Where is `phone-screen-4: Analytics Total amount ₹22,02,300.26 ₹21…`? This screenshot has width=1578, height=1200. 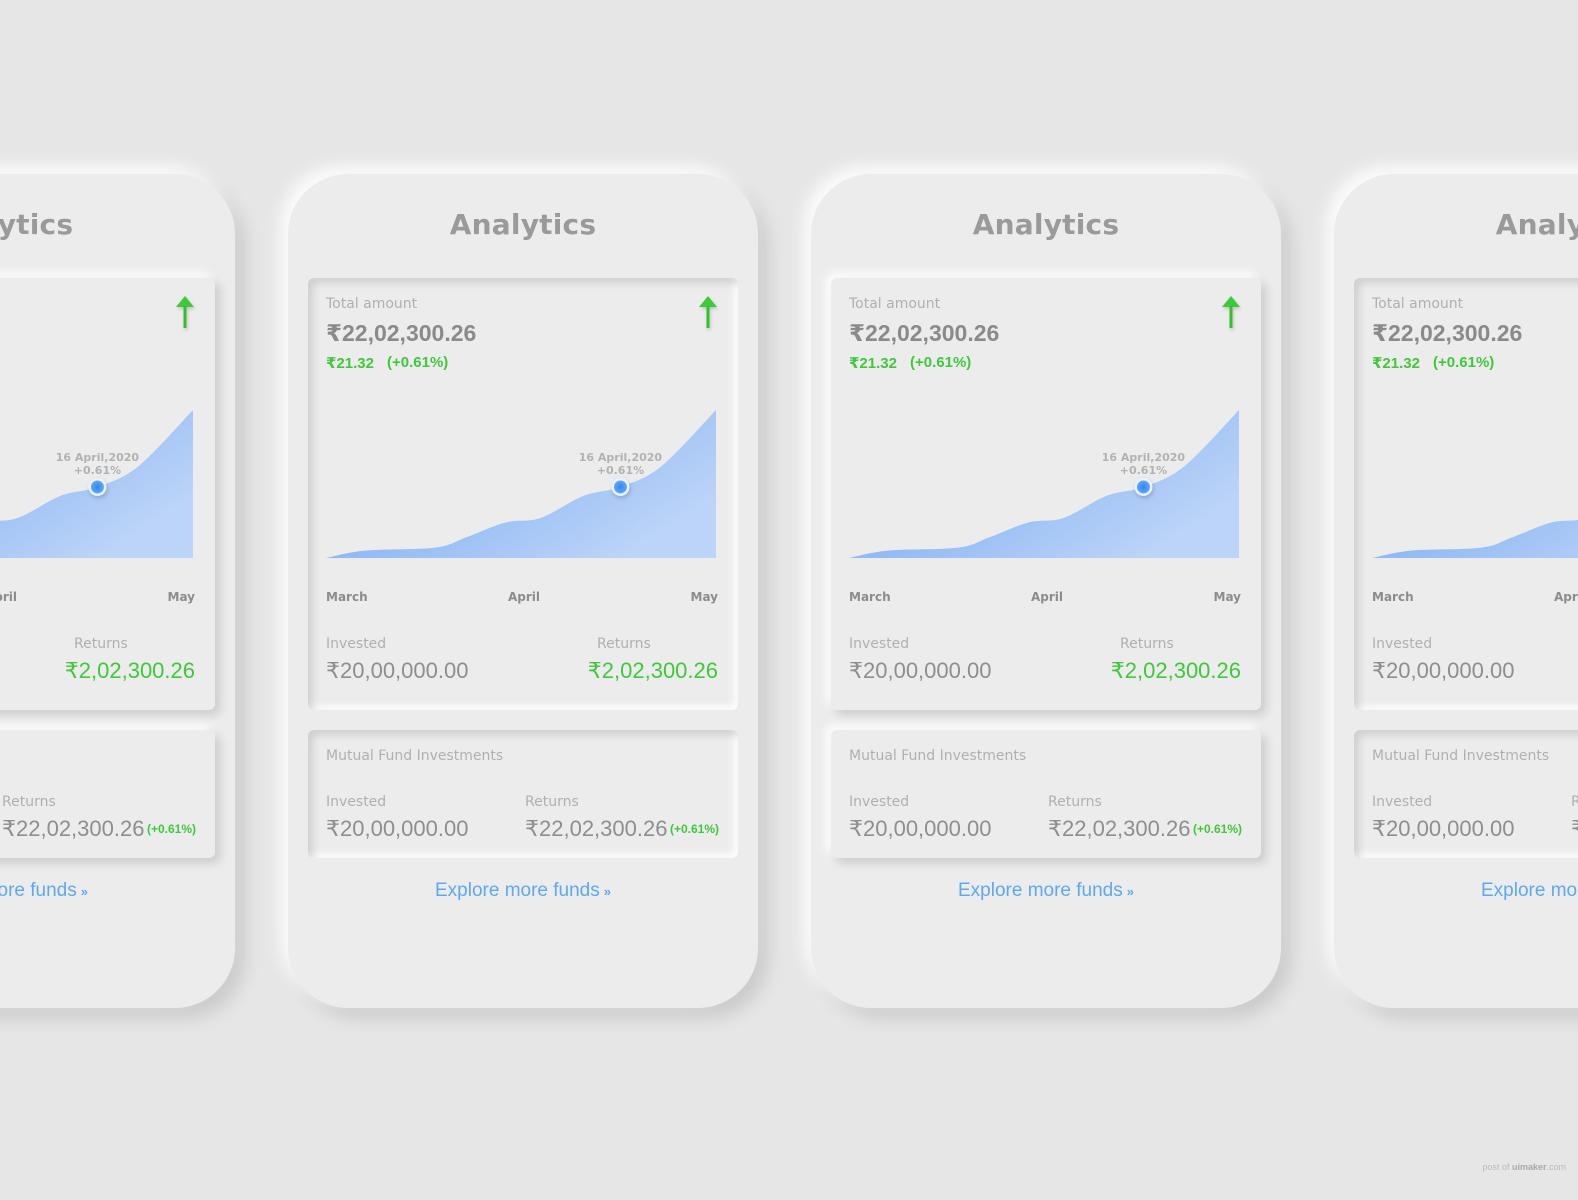
phone-screen-4: Analytics Total amount ₹22,02,300.26 ₹21… is located at coordinates (1456, 591).